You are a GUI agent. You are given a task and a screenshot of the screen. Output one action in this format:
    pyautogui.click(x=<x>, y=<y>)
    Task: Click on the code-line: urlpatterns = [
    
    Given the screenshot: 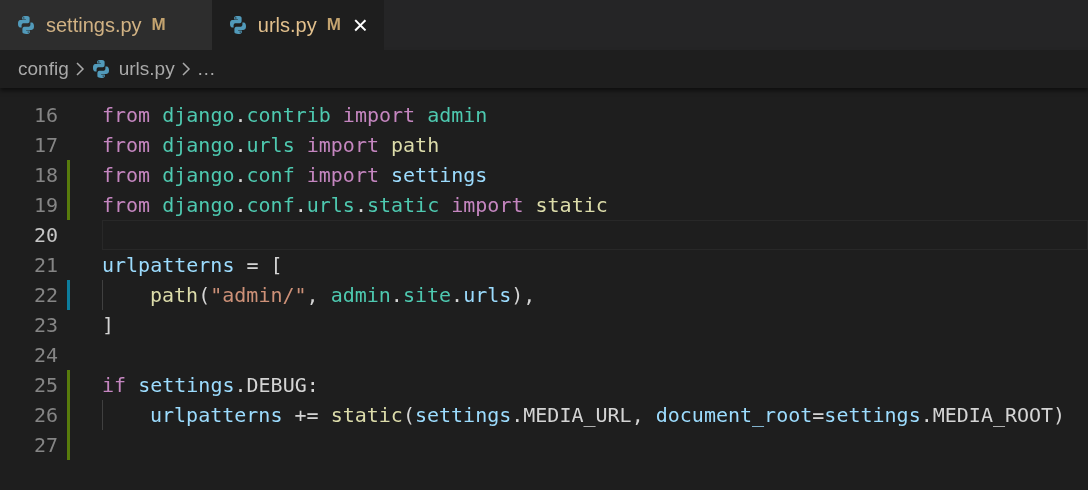 What is the action you would take?
    pyautogui.click(x=192, y=265)
    